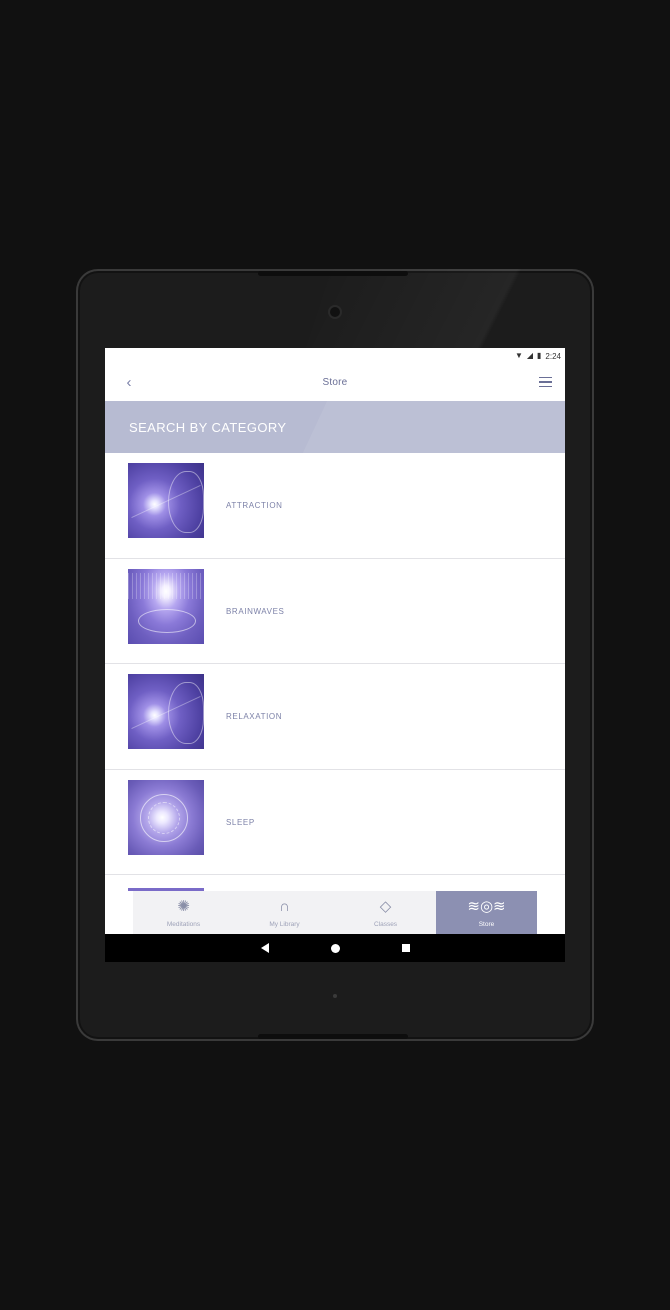 The height and width of the screenshot is (1310, 670). I want to click on chevron-left-icon: ‹, so click(129, 382).